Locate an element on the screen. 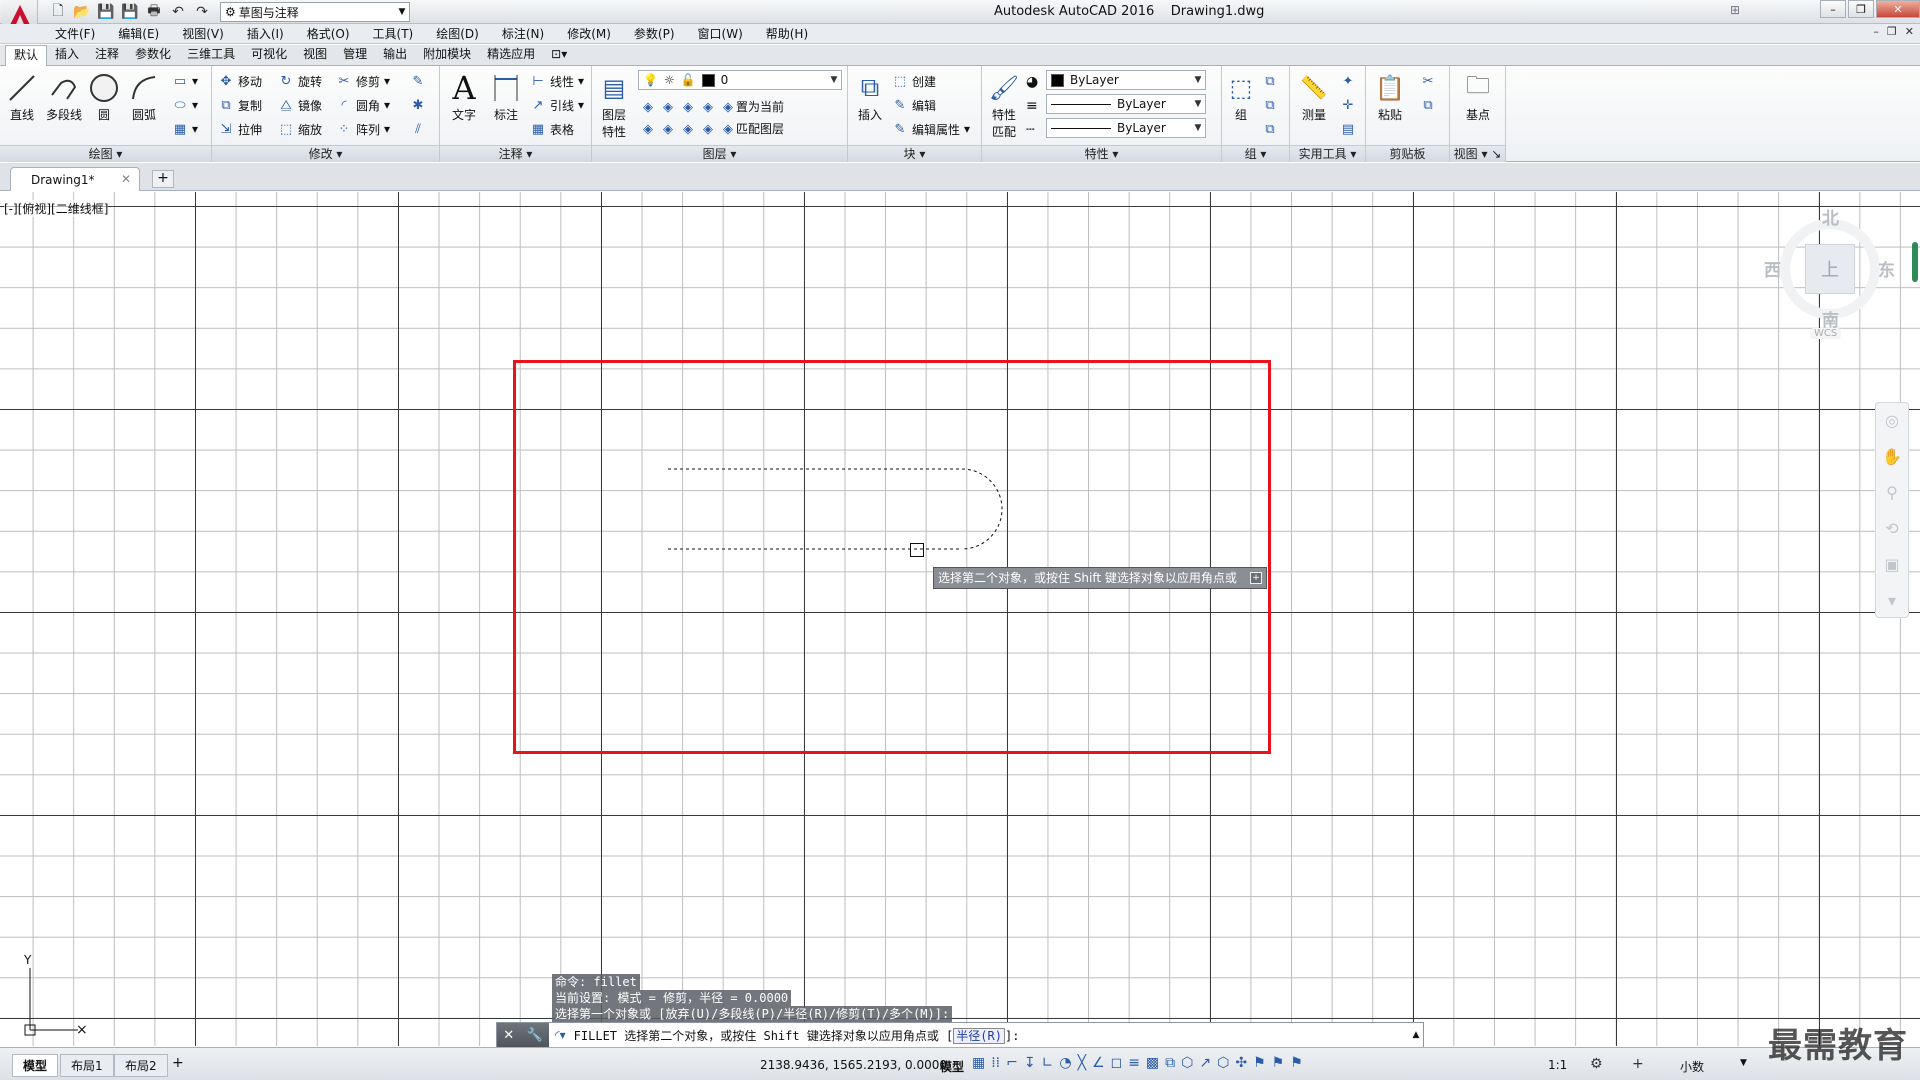 Image resolution: width=1920 pixels, height=1080 pixels. menu-view: 视图(V) is located at coordinates (203, 33).